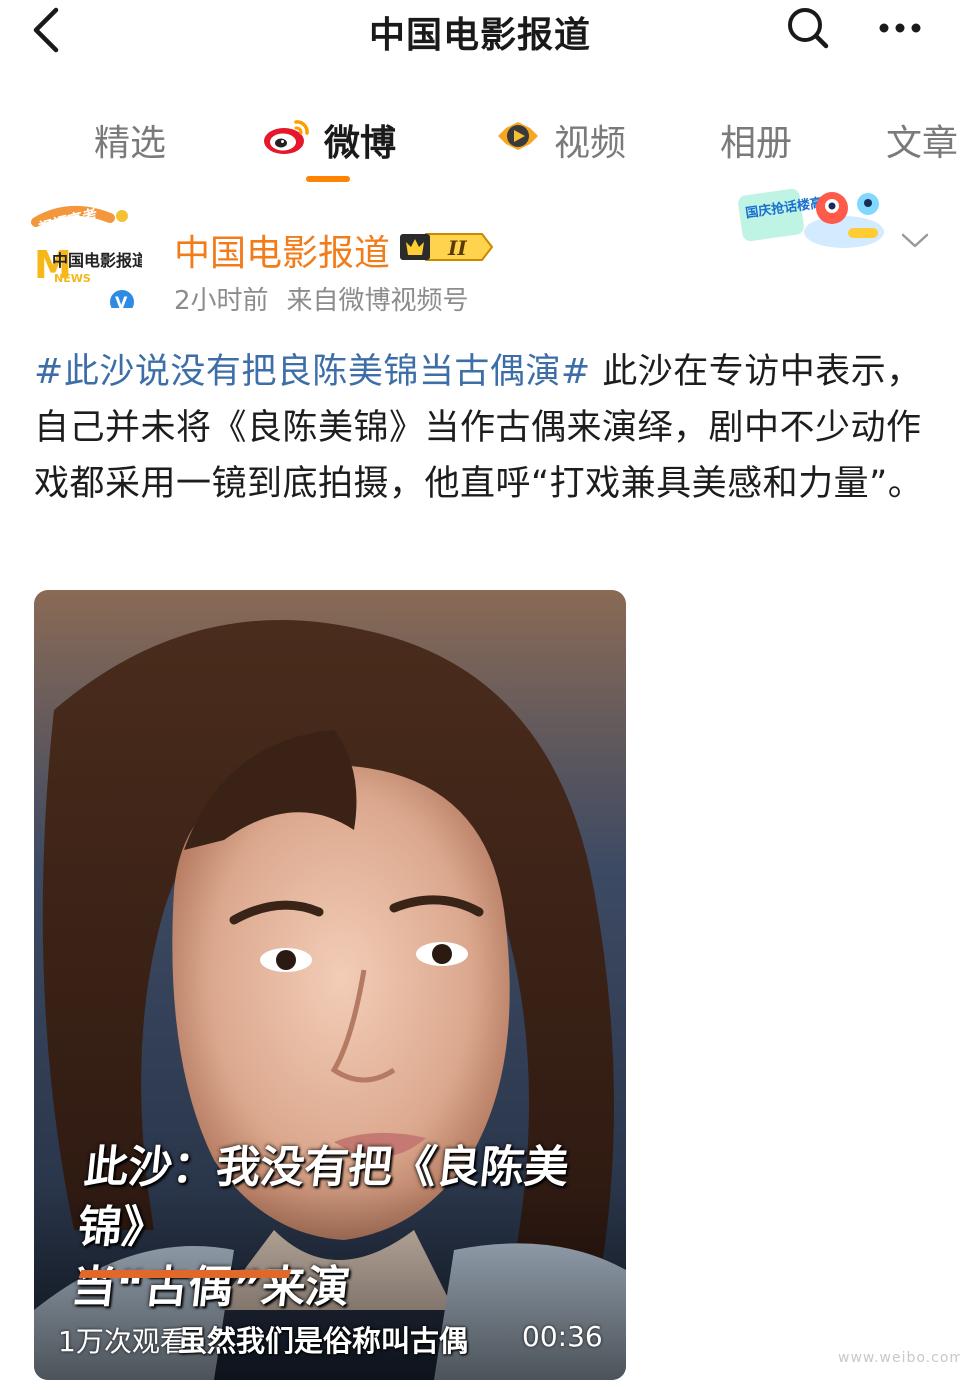 The height and width of the screenshot is (1390, 960). I want to click on tab-weibo: 微博, so click(329, 140).